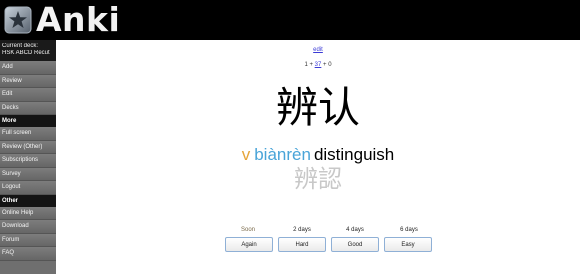 The image size is (580, 274). Describe the element at coordinates (18, 20) in the screenshot. I see `anki-logo-icon` at that location.